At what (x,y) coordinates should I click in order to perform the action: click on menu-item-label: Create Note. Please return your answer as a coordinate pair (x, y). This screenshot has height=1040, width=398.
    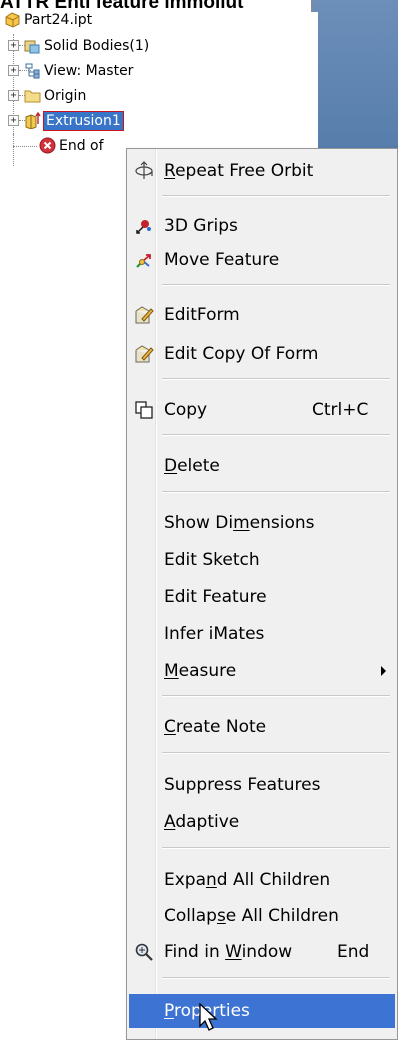
    Looking at the image, I should click on (215, 727).